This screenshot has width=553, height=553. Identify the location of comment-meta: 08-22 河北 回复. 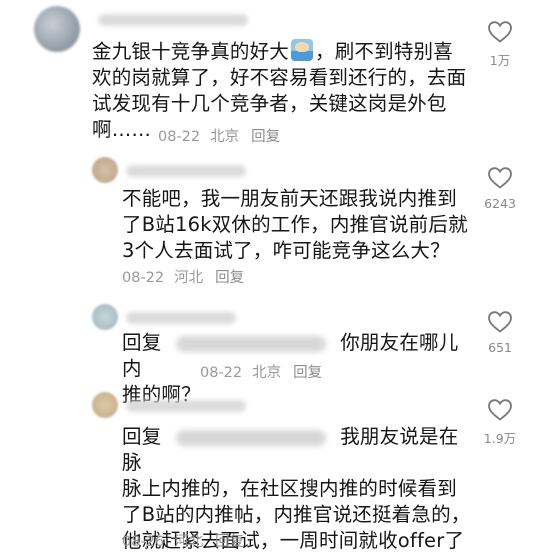
(183, 276).